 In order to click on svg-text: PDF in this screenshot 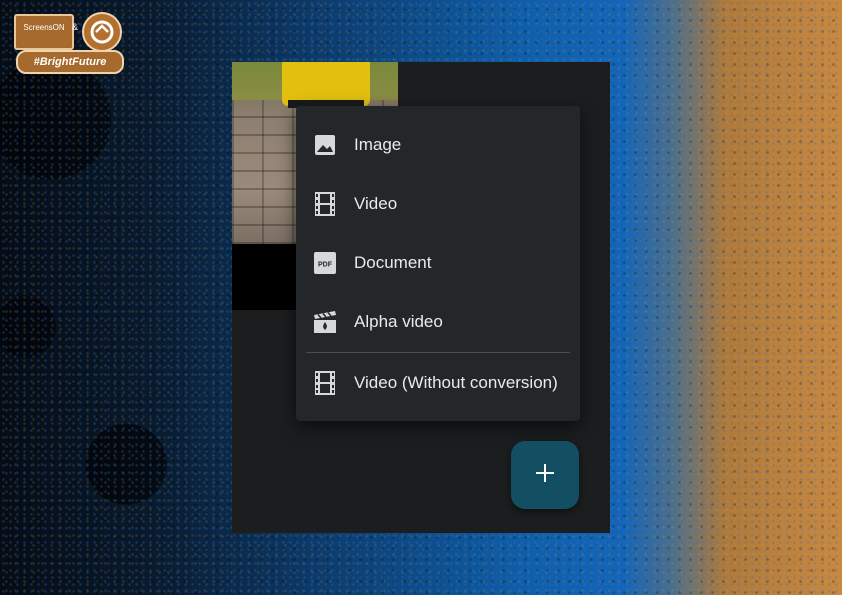, I will do `click(325, 264)`.